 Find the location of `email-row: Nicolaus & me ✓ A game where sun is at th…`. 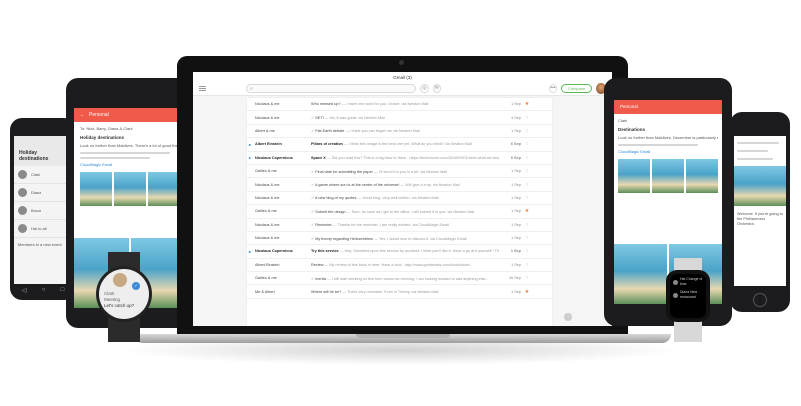

email-row: Nicolaus & me ✓ A game where sun is at th… is located at coordinates (399, 185).